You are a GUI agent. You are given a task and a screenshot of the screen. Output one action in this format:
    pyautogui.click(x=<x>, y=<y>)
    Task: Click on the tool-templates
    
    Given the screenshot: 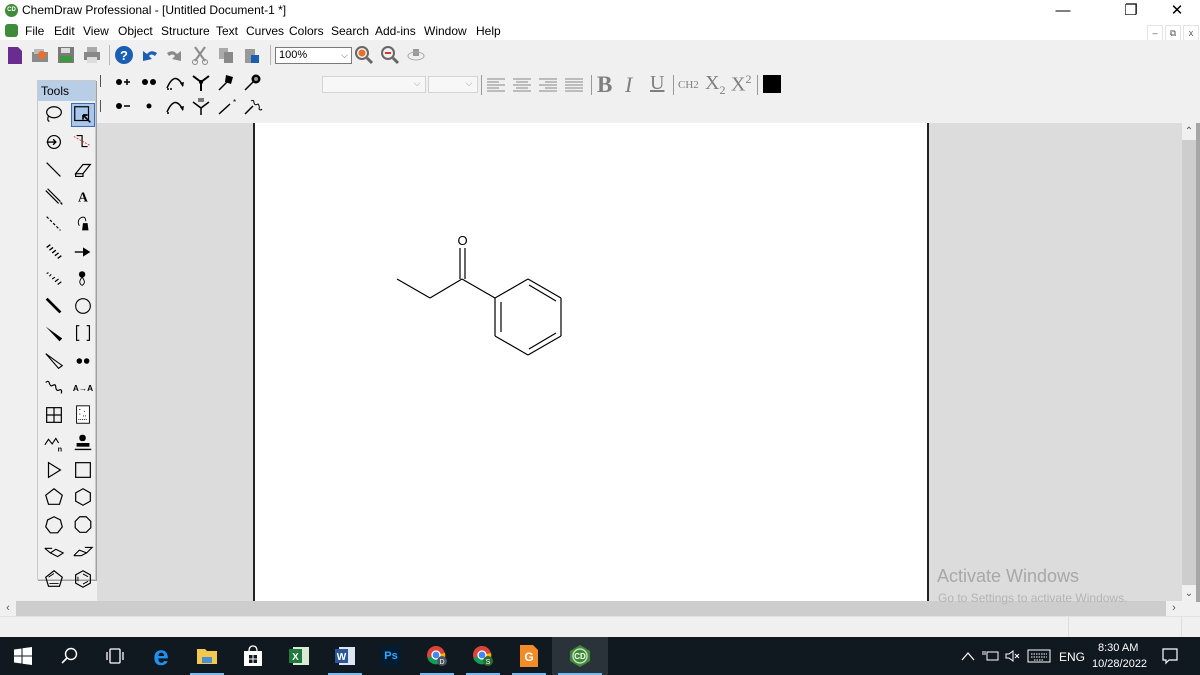 What is the action you would take?
    pyautogui.click(x=83, y=443)
    